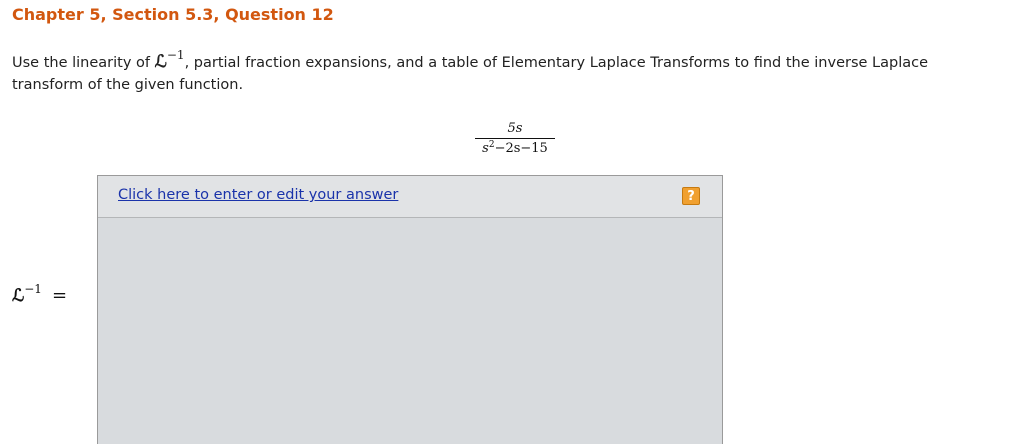 The height and width of the screenshot is (444, 1024). What do you see at coordinates (160, 62) in the screenshot?
I see `laplace-operator-symbol: ℒ` at bounding box center [160, 62].